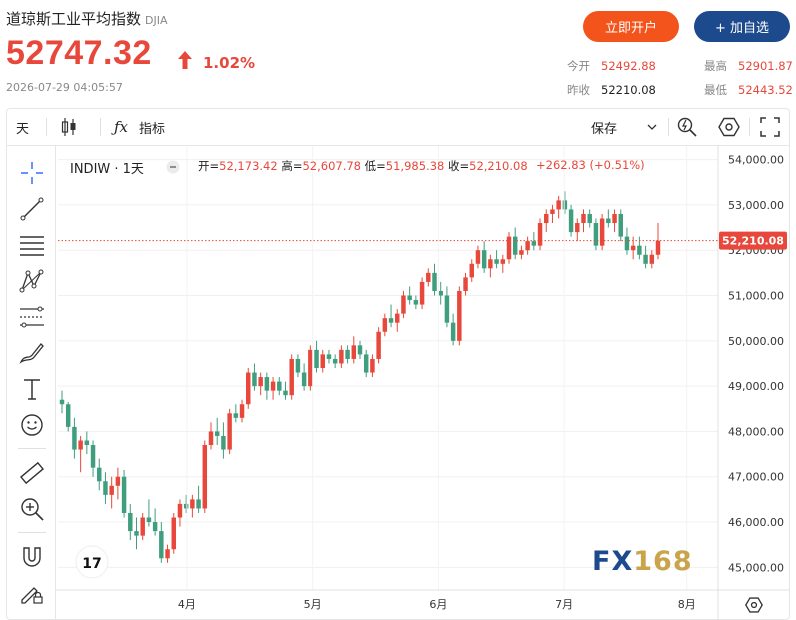 This screenshot has height=620, width=796. Describe the element at coordinates (604, 127) in the screenshot. I see `save-button: 保存` at that location.